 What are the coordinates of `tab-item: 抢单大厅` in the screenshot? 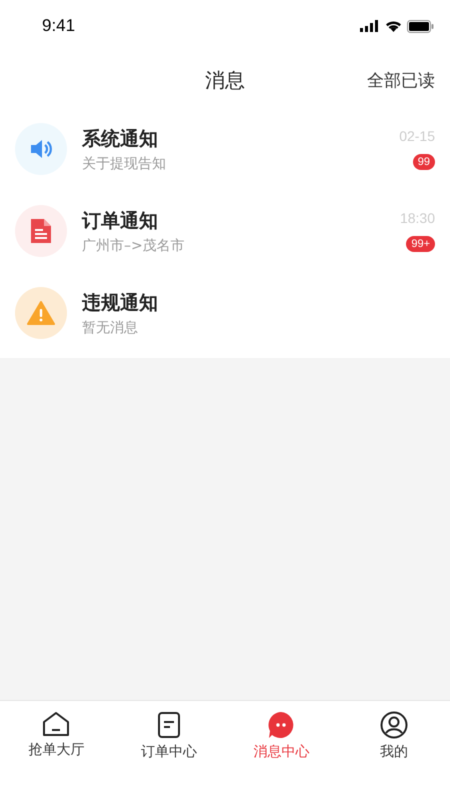 It's located at (56, 730).